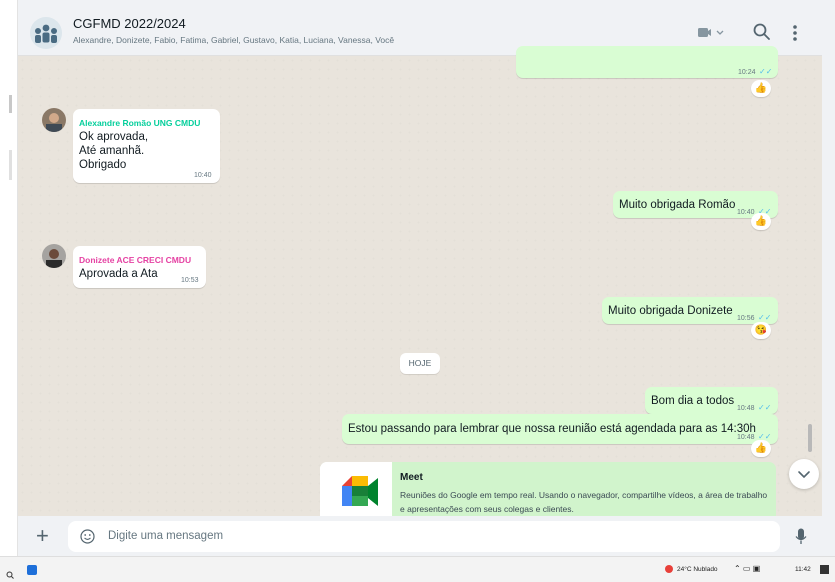 The height and width of the screenshot is (582, 835). What do you see at coordinates (420, 363) in the screenshot?
I see `date-separator: HOJE` at bounding box center [420, 363].